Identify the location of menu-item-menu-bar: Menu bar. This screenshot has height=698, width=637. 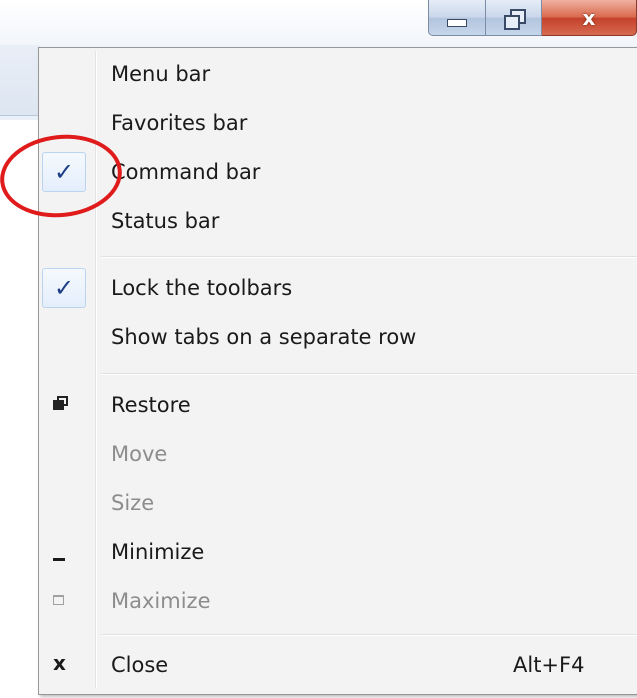
(338, 74).